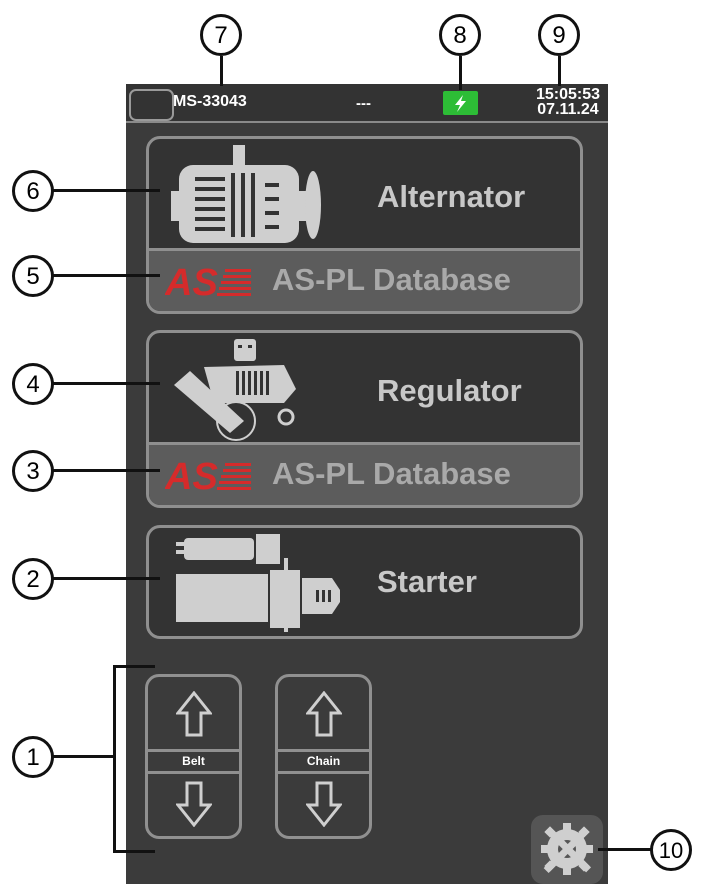 This screenshot has height=889, width=719. Describe the element at coordinates (427, 581) in the screenshot. I see `starter-label: Starter` at that location.